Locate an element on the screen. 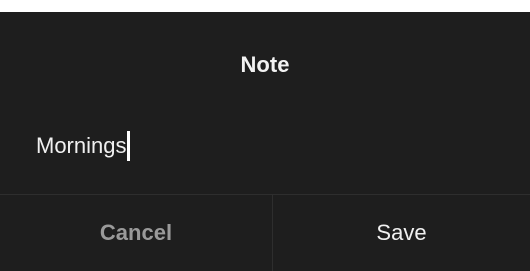  note-input-value: Mornings is located at coordinates (81, 145).